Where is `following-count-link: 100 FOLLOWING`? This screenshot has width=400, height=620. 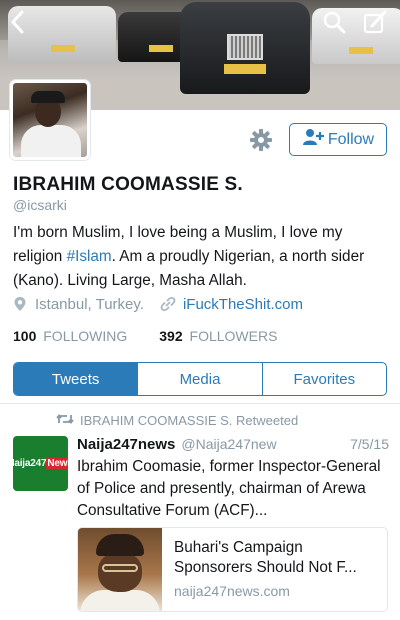 following-count-link: 100 FOLLOWING is located at coordinates (70, 336).